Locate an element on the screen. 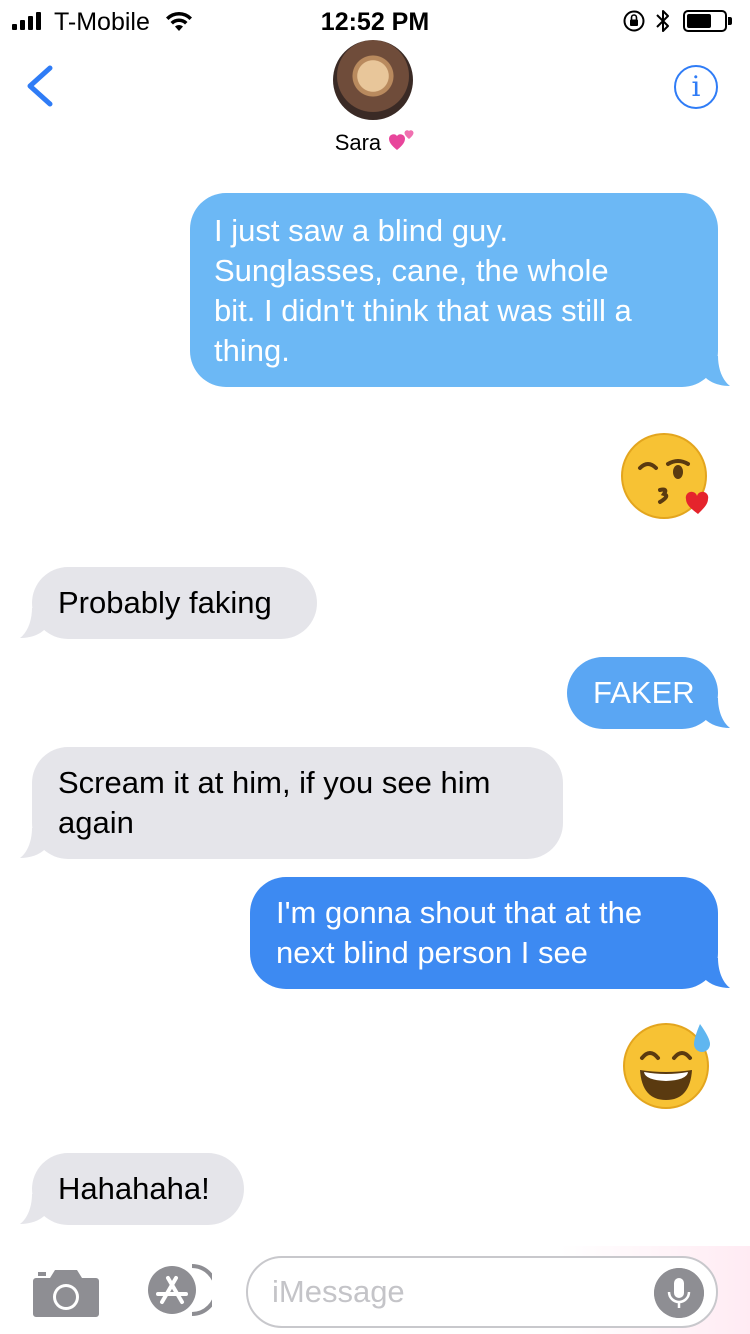  info-button: i is located at coordinates (696, 87).